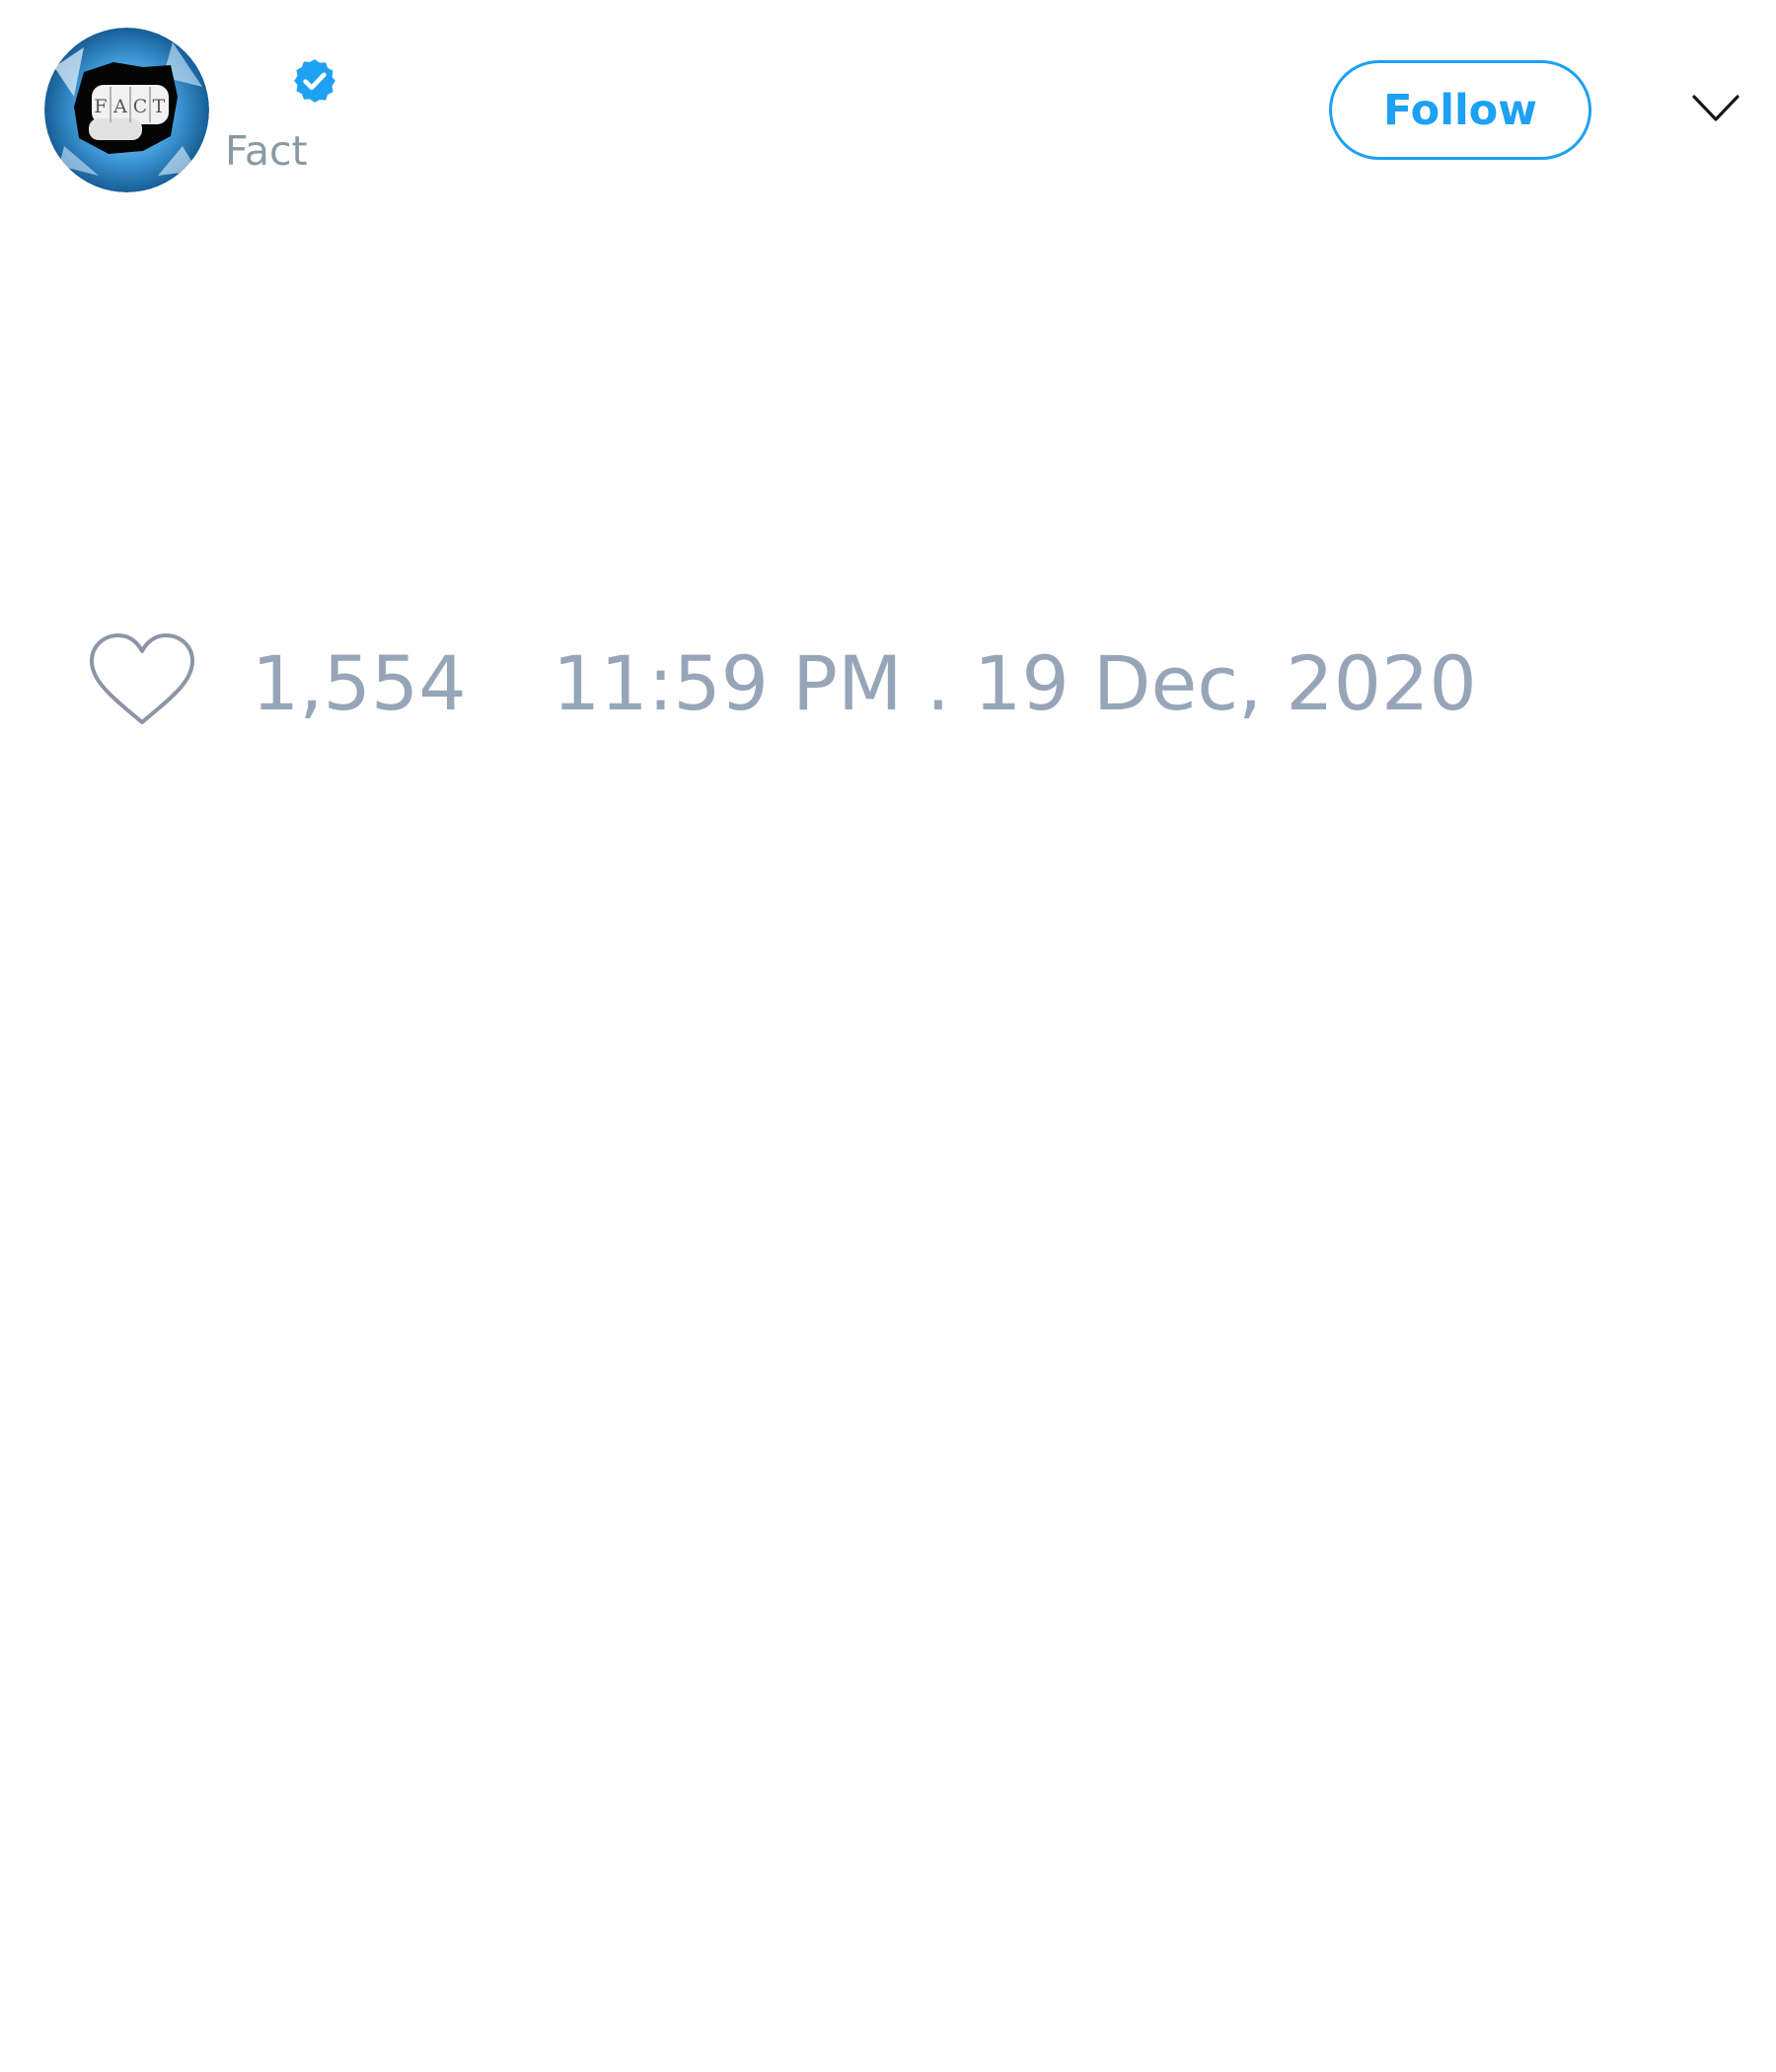  I want to click on follow-button: Follow, so click(1460, 110).